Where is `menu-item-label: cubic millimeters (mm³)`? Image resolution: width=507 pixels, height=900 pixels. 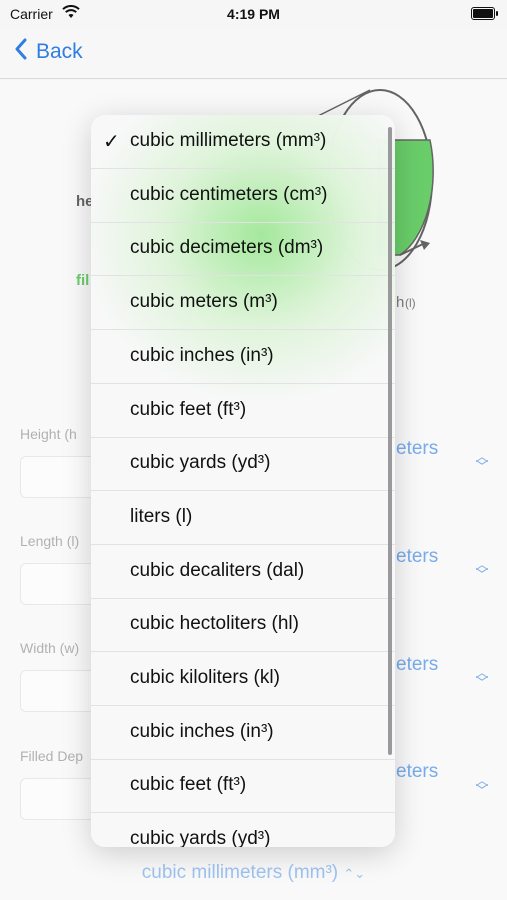 menu-item-label: cubic millimeters (mm³) is located at coordinates (228, 140).